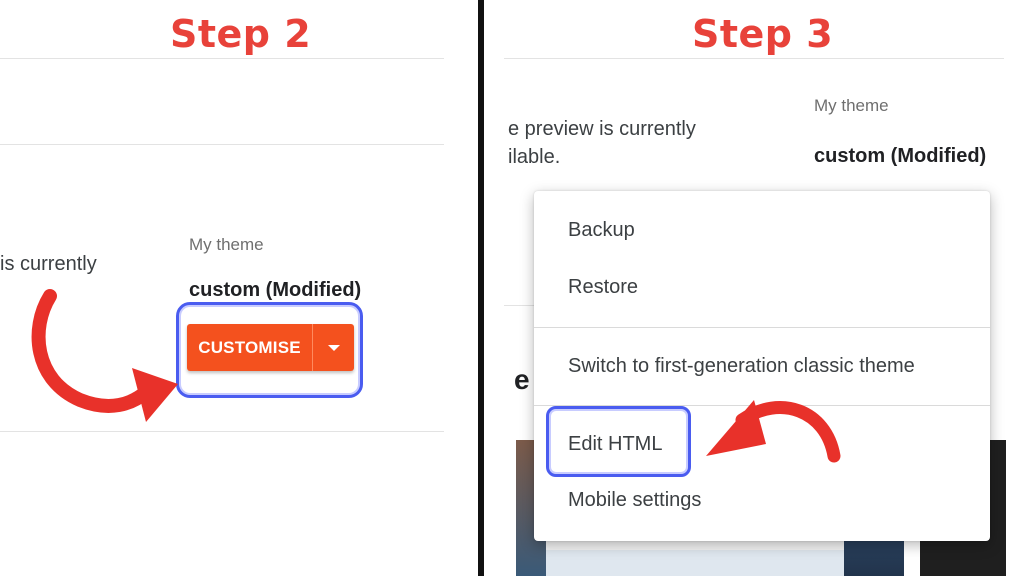 This screenshot has width=1024, height=576. Describe the element at coordinates (601, 230) in the screenshot. I see `menu-item-backup: Backup` at that location.